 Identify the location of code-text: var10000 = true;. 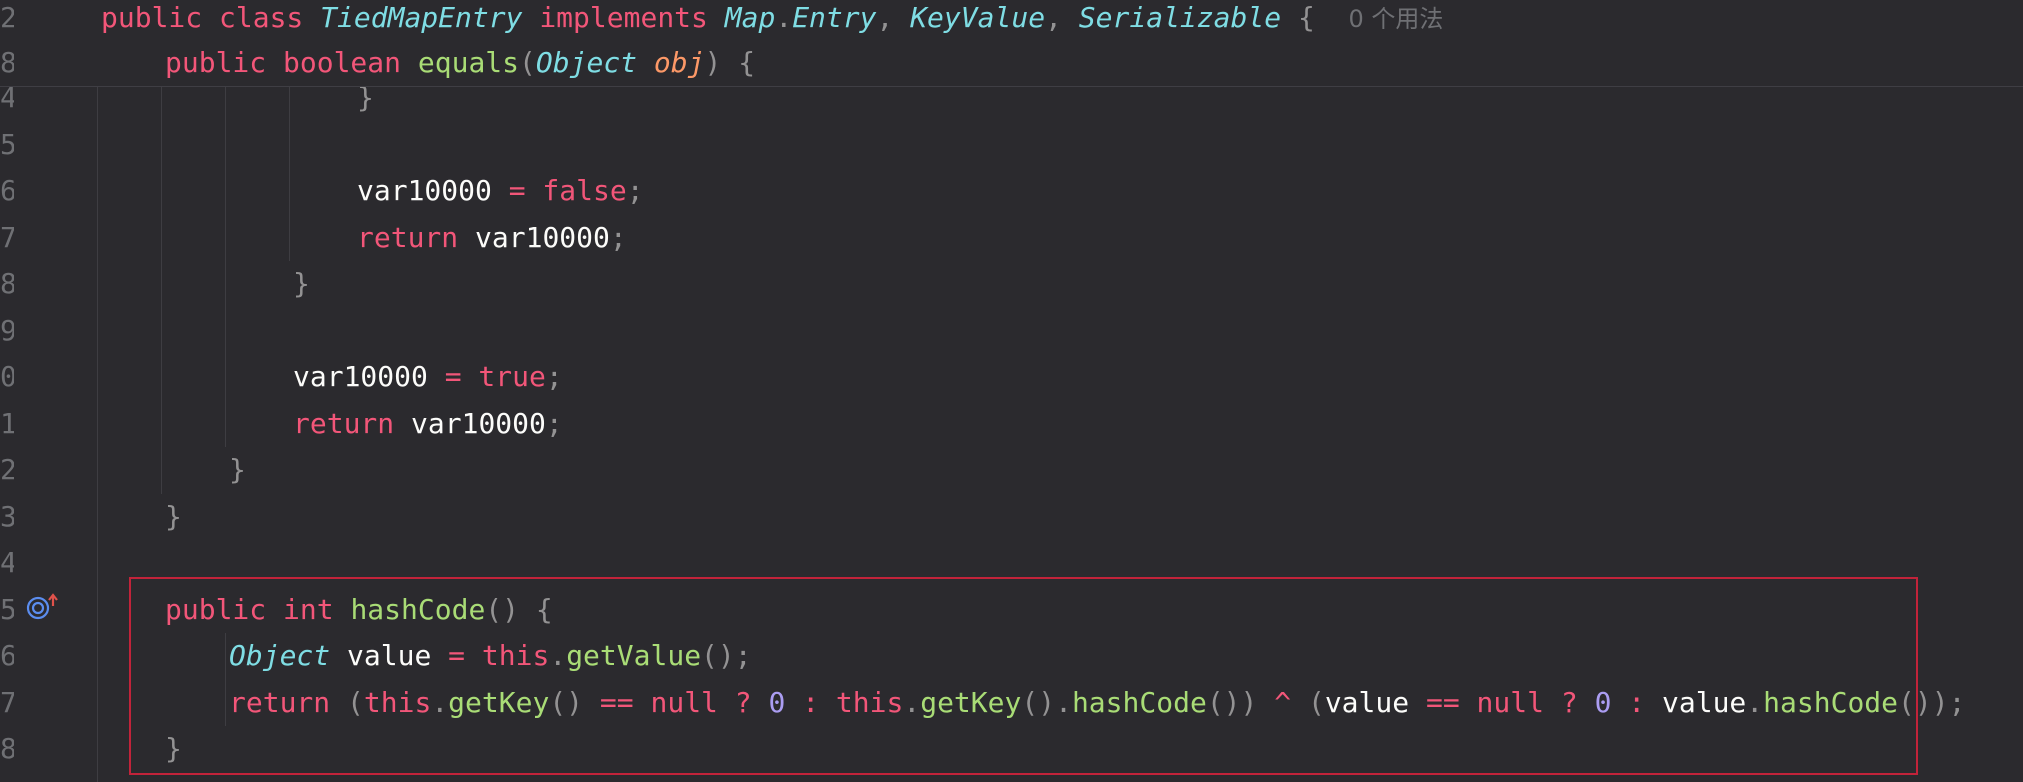
(428, 377).